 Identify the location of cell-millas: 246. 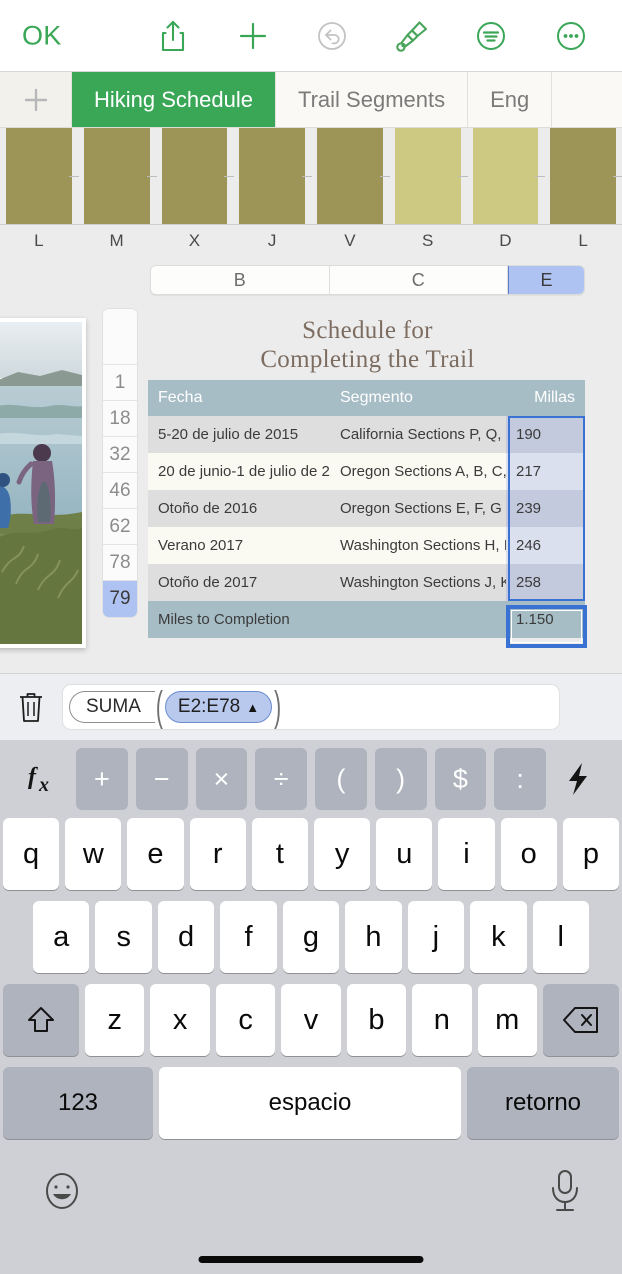
(545, 545).